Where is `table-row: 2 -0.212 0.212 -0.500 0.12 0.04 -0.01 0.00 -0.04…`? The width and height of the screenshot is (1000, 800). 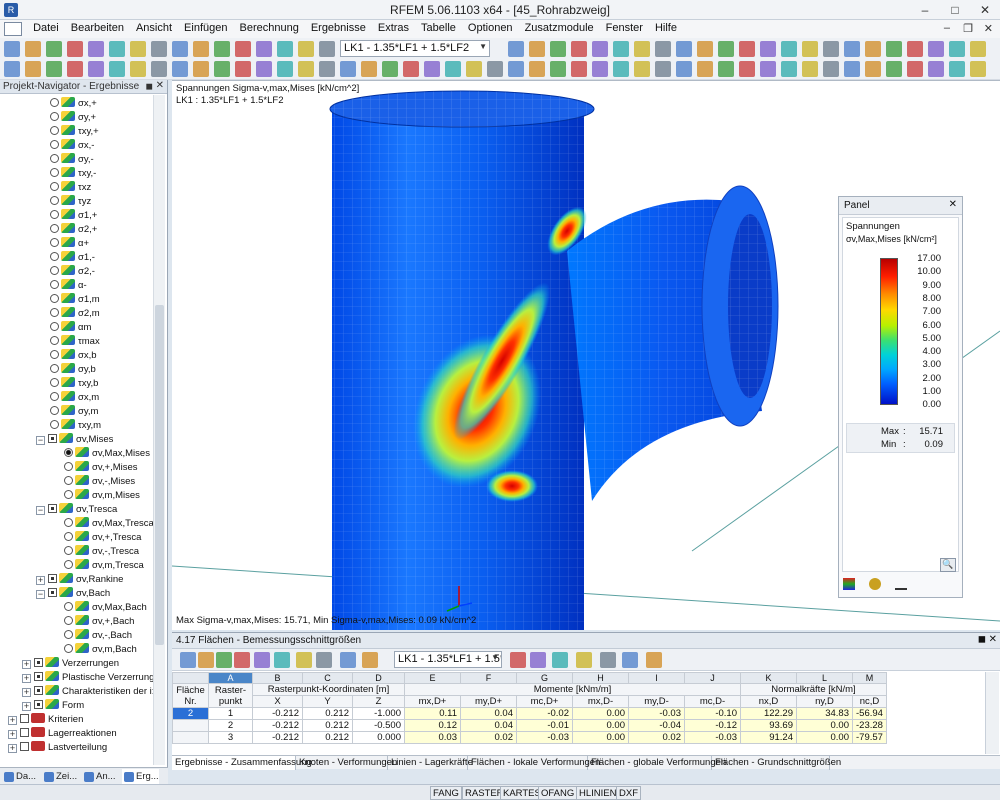
table-row: 2 -0.212 0.212 -0.500 0.12 0.04 -0.01 0.00 -0.04… is located at coordinates (529, 725).